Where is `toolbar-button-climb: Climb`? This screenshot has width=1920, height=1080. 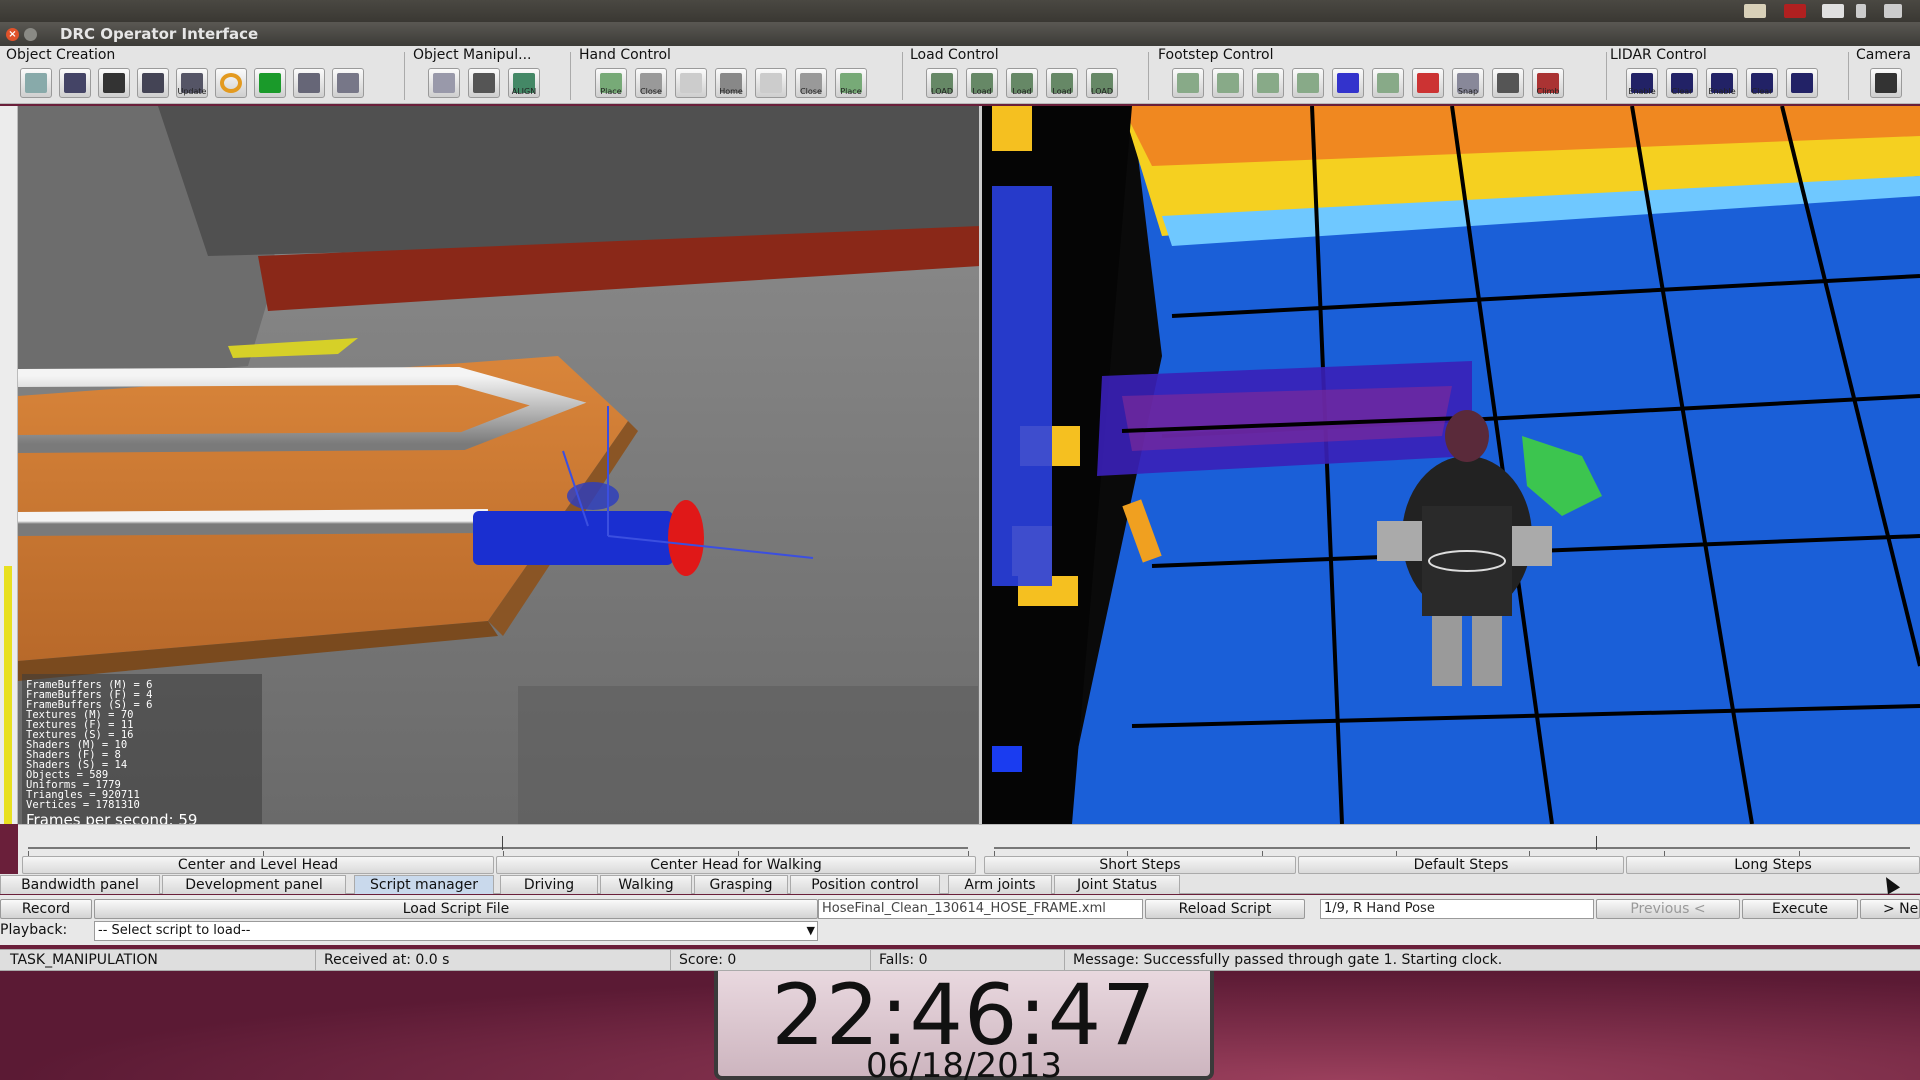 toolbar-button-climb: Climb is located at coordinates (1548, 83).